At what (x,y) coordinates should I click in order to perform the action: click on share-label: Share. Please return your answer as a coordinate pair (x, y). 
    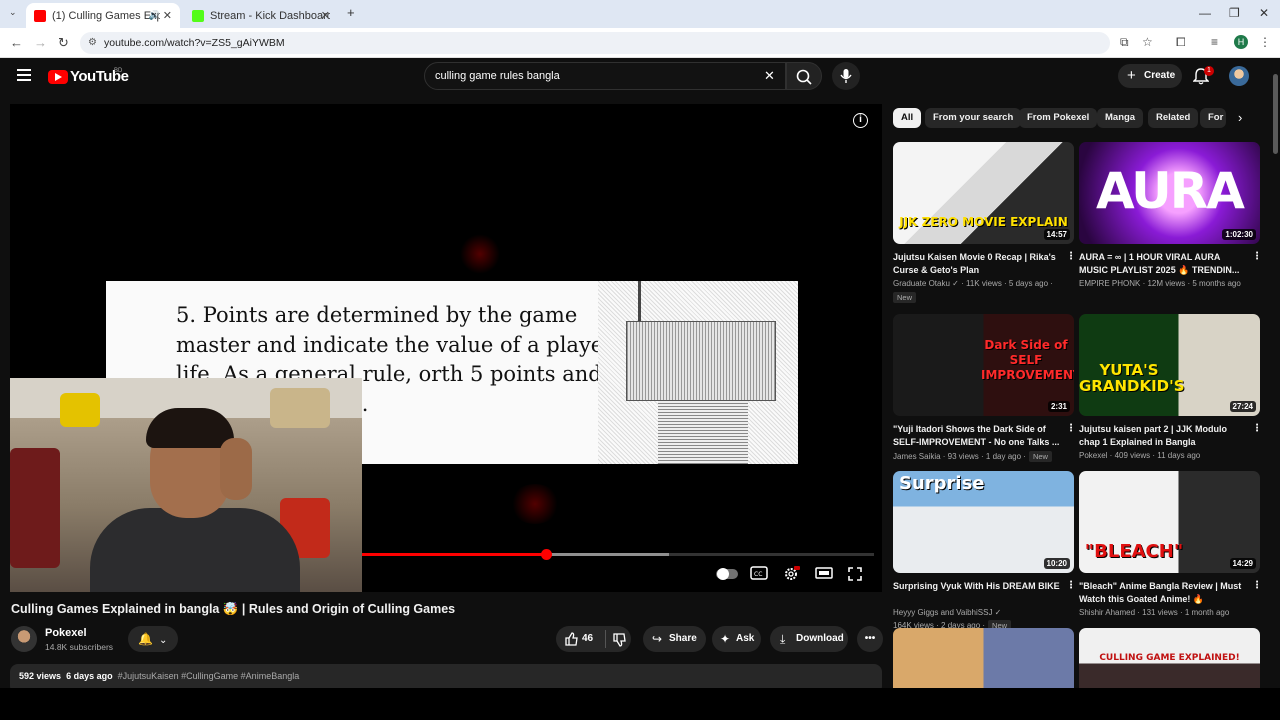
    Looking at the image, I should click on (683, 638).